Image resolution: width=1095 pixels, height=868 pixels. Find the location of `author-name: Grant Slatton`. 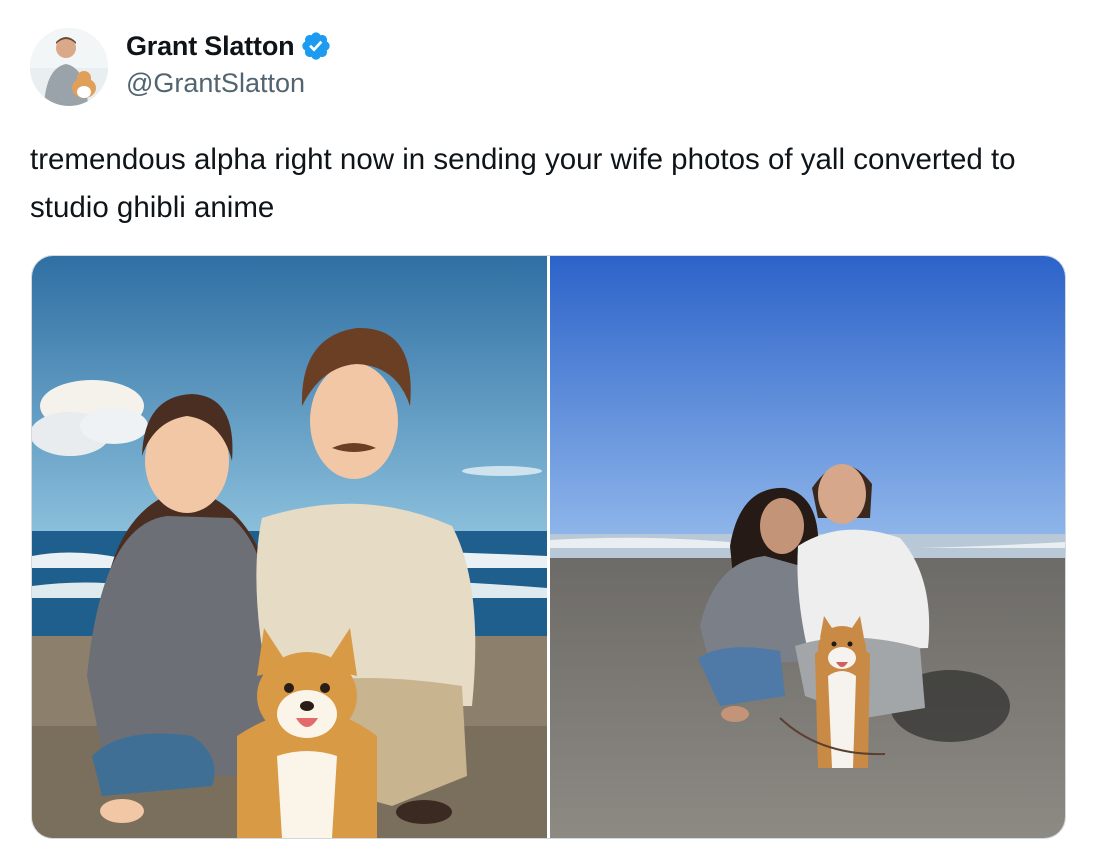

author-name: Grant Slatton is located at coordinates (210, 46).